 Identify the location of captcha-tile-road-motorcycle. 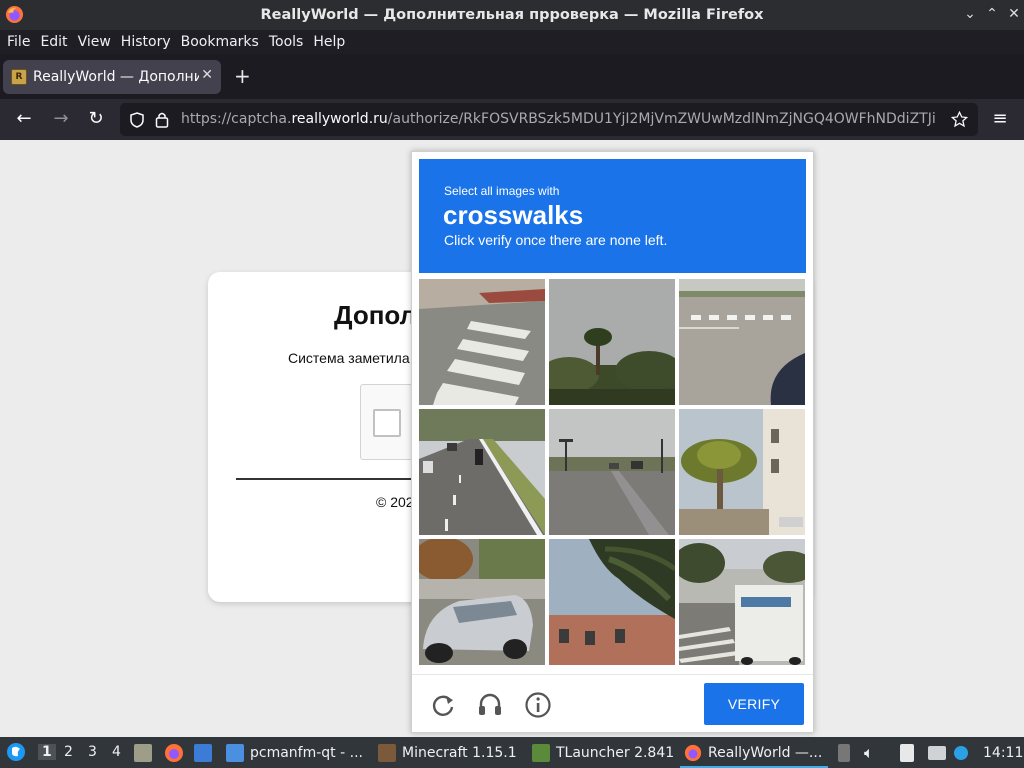
(482, 472).